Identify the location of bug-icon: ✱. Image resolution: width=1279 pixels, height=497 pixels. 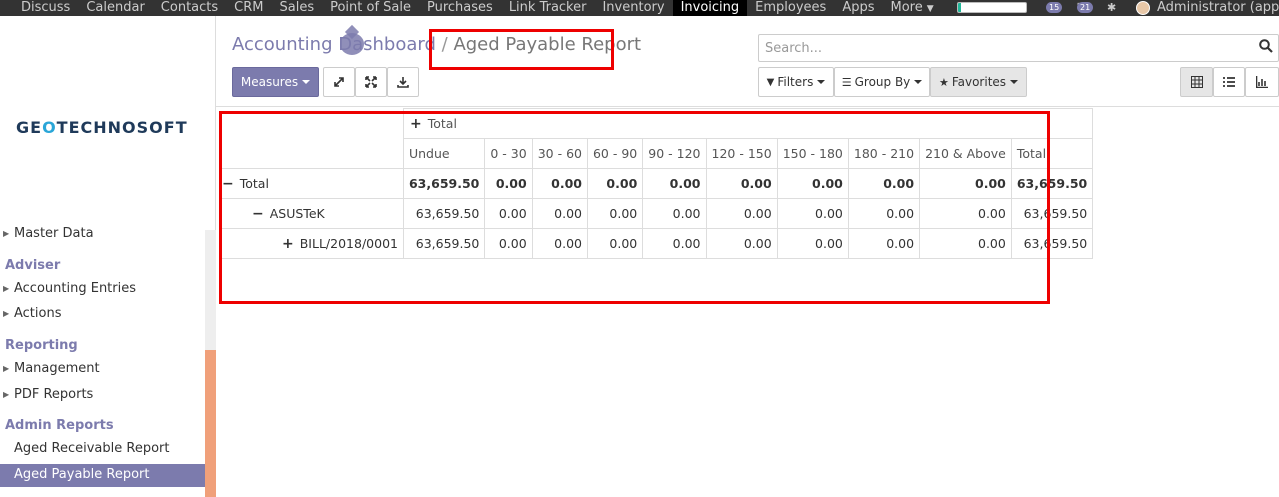
(1111, 7).